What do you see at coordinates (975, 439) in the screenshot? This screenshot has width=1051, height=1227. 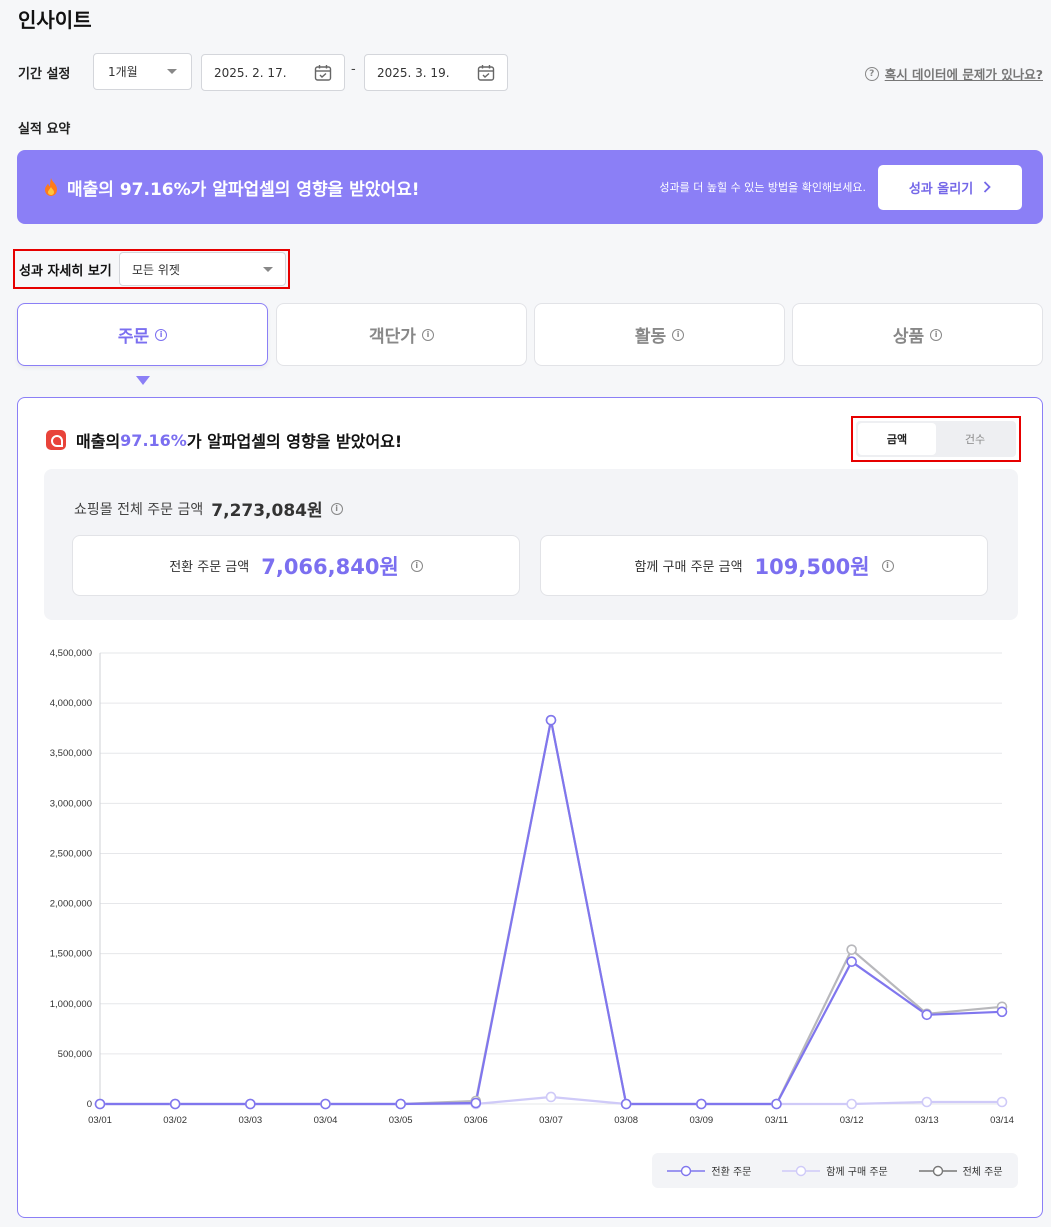 I see `toggle-count: 건수` at bounding box center [975, 439].